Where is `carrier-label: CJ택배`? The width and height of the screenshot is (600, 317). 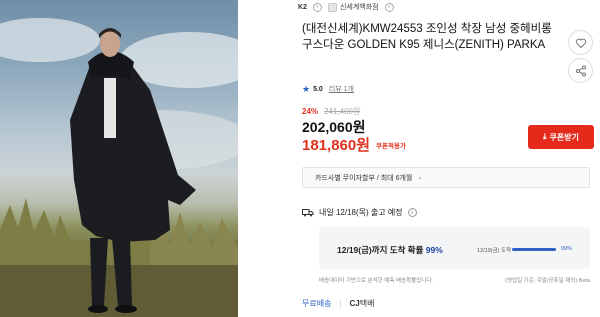
carrier-label: CJ택배 is located at coordinates (362, 303).